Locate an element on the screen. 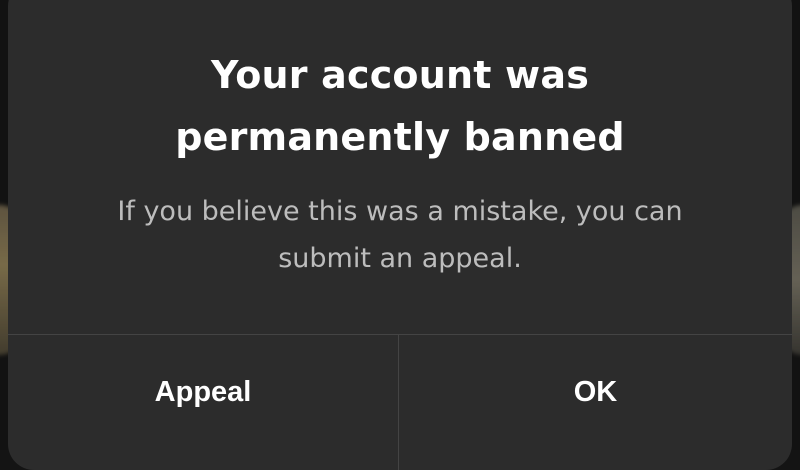 The width and height of the screenshot is (800, 470). dialog-title-line-1: Your account was is located at coordinates (400, 75).